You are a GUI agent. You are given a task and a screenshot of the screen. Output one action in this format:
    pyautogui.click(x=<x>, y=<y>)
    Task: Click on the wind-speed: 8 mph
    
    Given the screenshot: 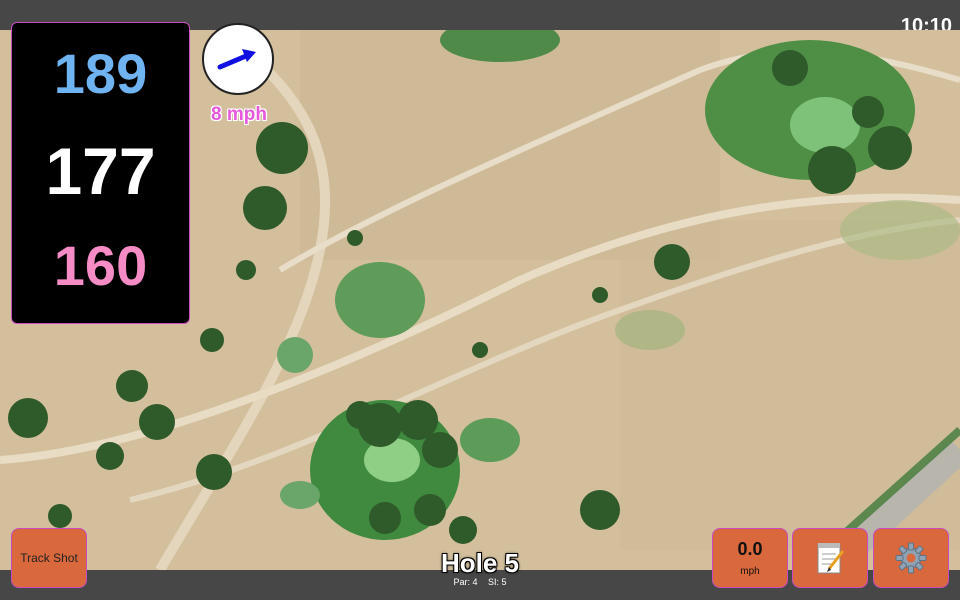 What is the action you would take?
    pyautogui.click(x=239, y=114)
    